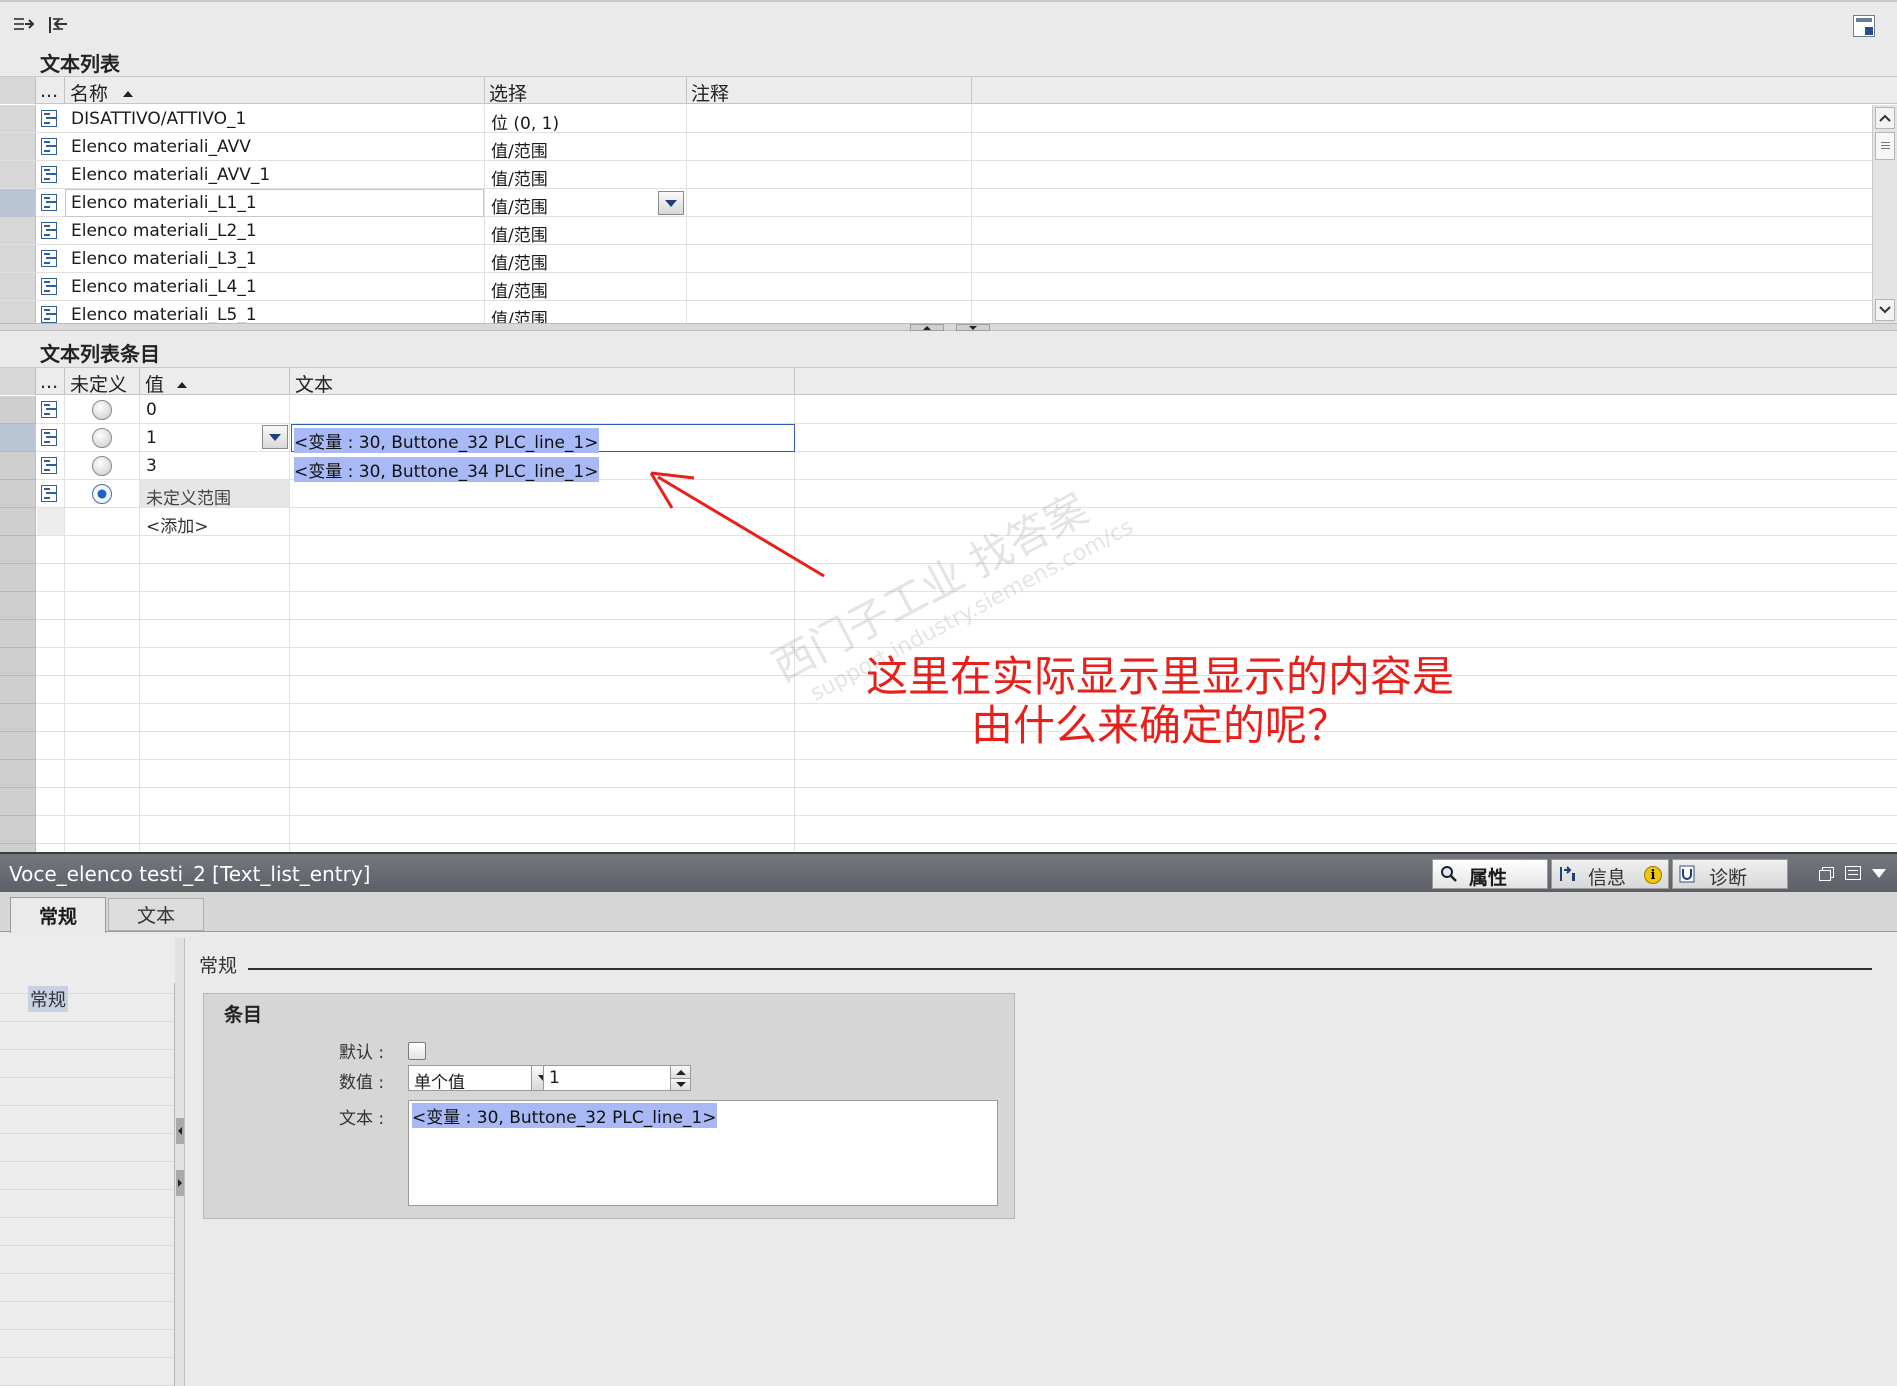 The width and height of the screenshot is (1897, 1386). Describe the element at coordinates (164, 231) in the screenshot. I see `name-cell: Elenco materiali_L2_1` at that location.